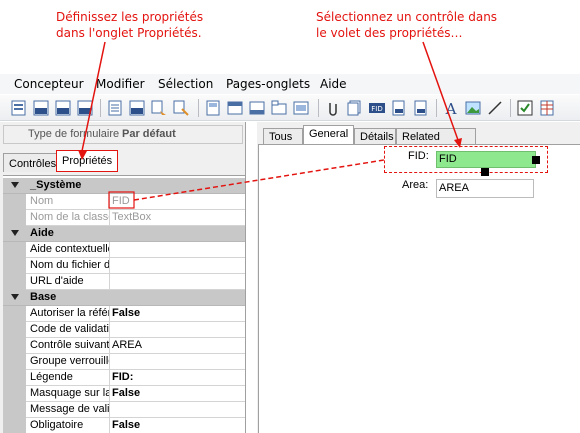 This screenshot has height=433, width=580. What do you see at coordinates (124, 410) in the screenshot?
I see `property-row-message: Message de vali` at bounding box center [124, 410].